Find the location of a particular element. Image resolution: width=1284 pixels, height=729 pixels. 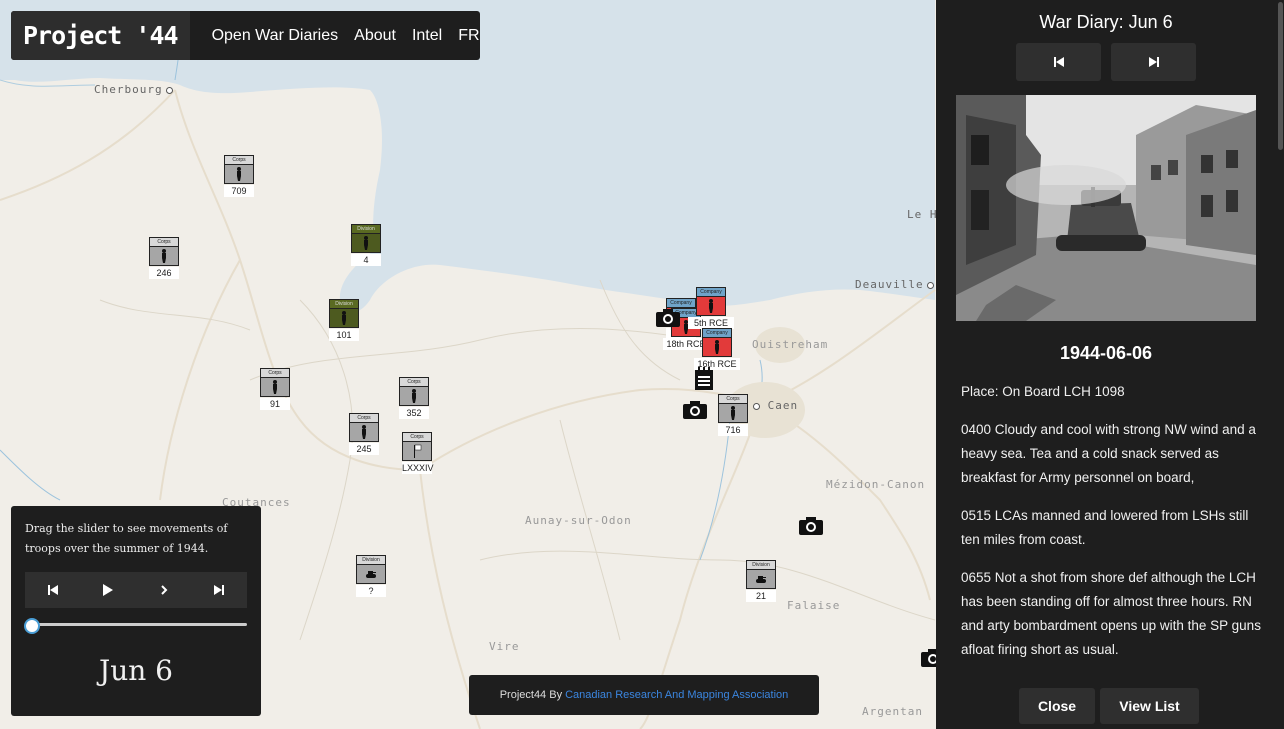

place-name: Le H is located at coordinates (922, 214).